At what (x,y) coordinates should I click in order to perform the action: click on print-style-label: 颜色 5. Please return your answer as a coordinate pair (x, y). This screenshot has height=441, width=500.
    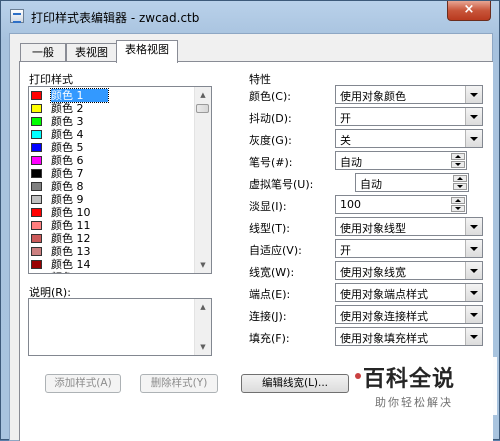
    Looking at the image, I should click on (67, 147).